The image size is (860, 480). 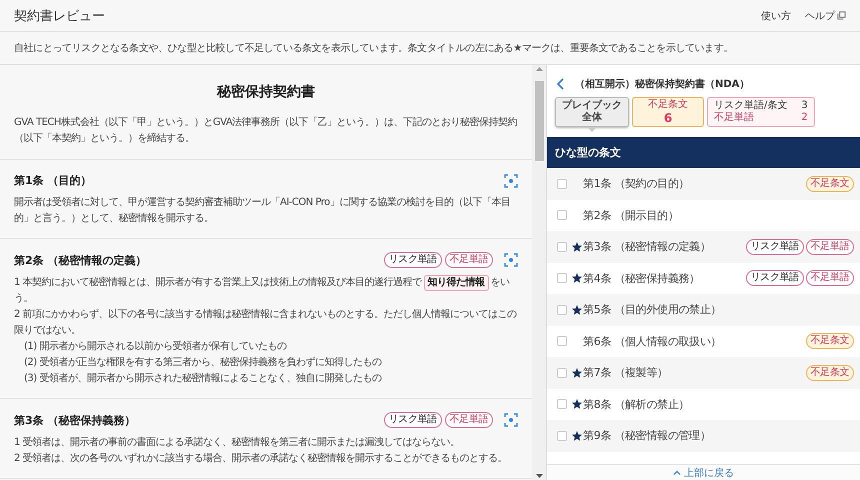 I want to click on article-heading: 第2条 （秘密情報の定義）, so click(x=81, y=260).